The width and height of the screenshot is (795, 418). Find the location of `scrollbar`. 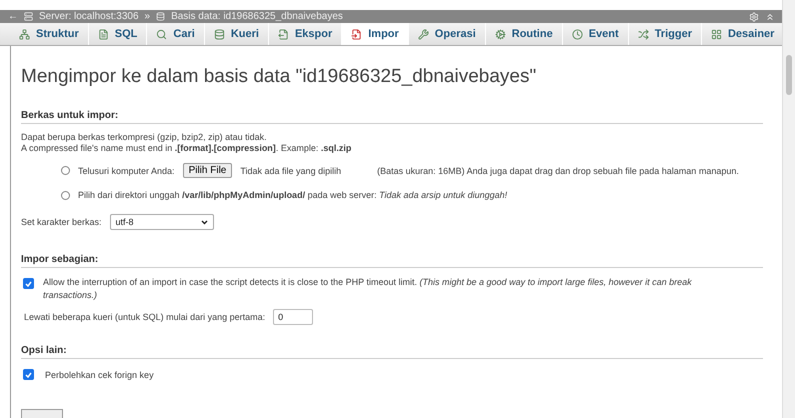

scrollbar is located at coordinates (788, 209).